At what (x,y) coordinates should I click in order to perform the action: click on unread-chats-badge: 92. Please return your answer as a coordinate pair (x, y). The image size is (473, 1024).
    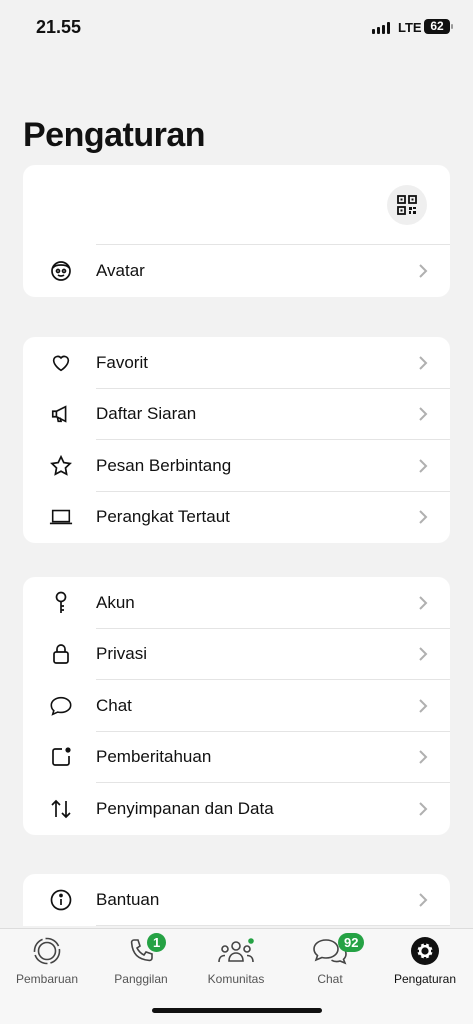
    Looking at the image, I should click on (351, 942).